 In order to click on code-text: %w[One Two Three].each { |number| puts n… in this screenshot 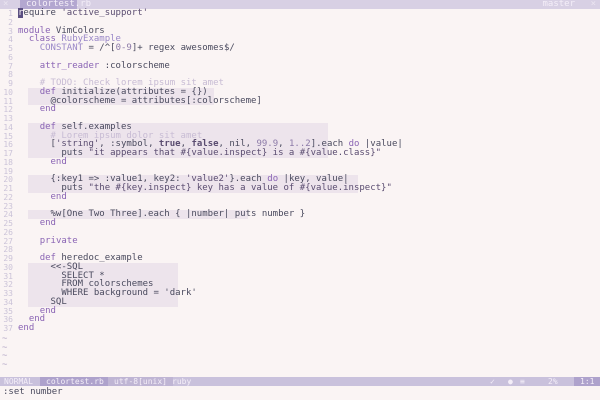, I will do `click(162, 214)`.